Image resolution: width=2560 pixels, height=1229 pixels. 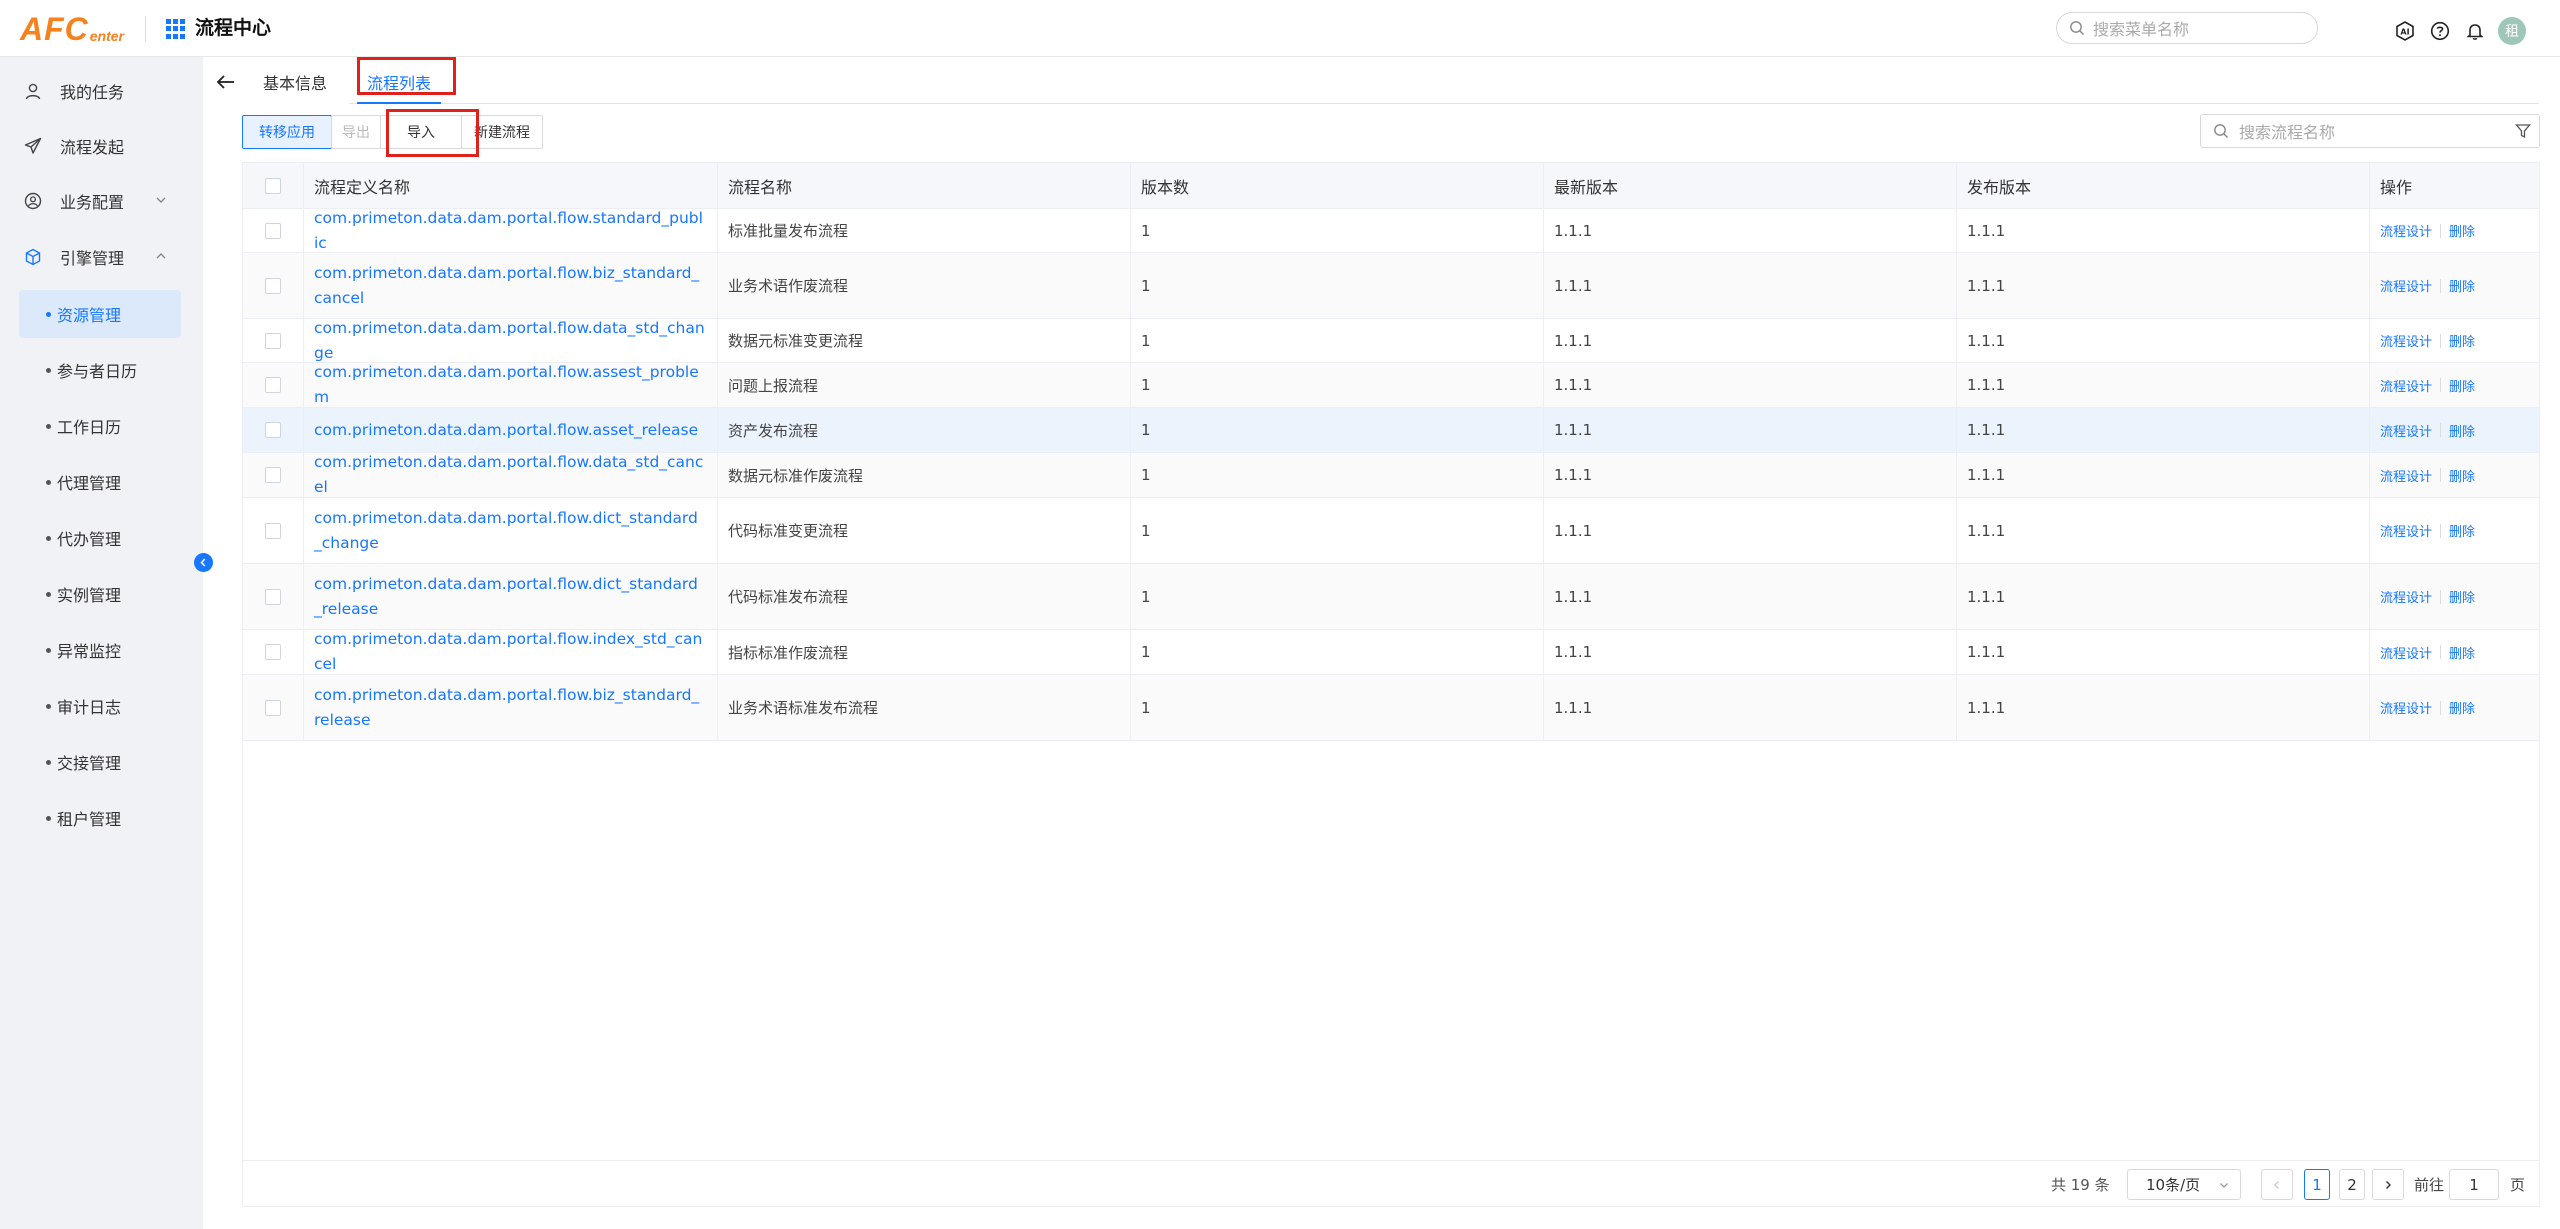 I want to click on search-icon, so click(x=2077, y=28).